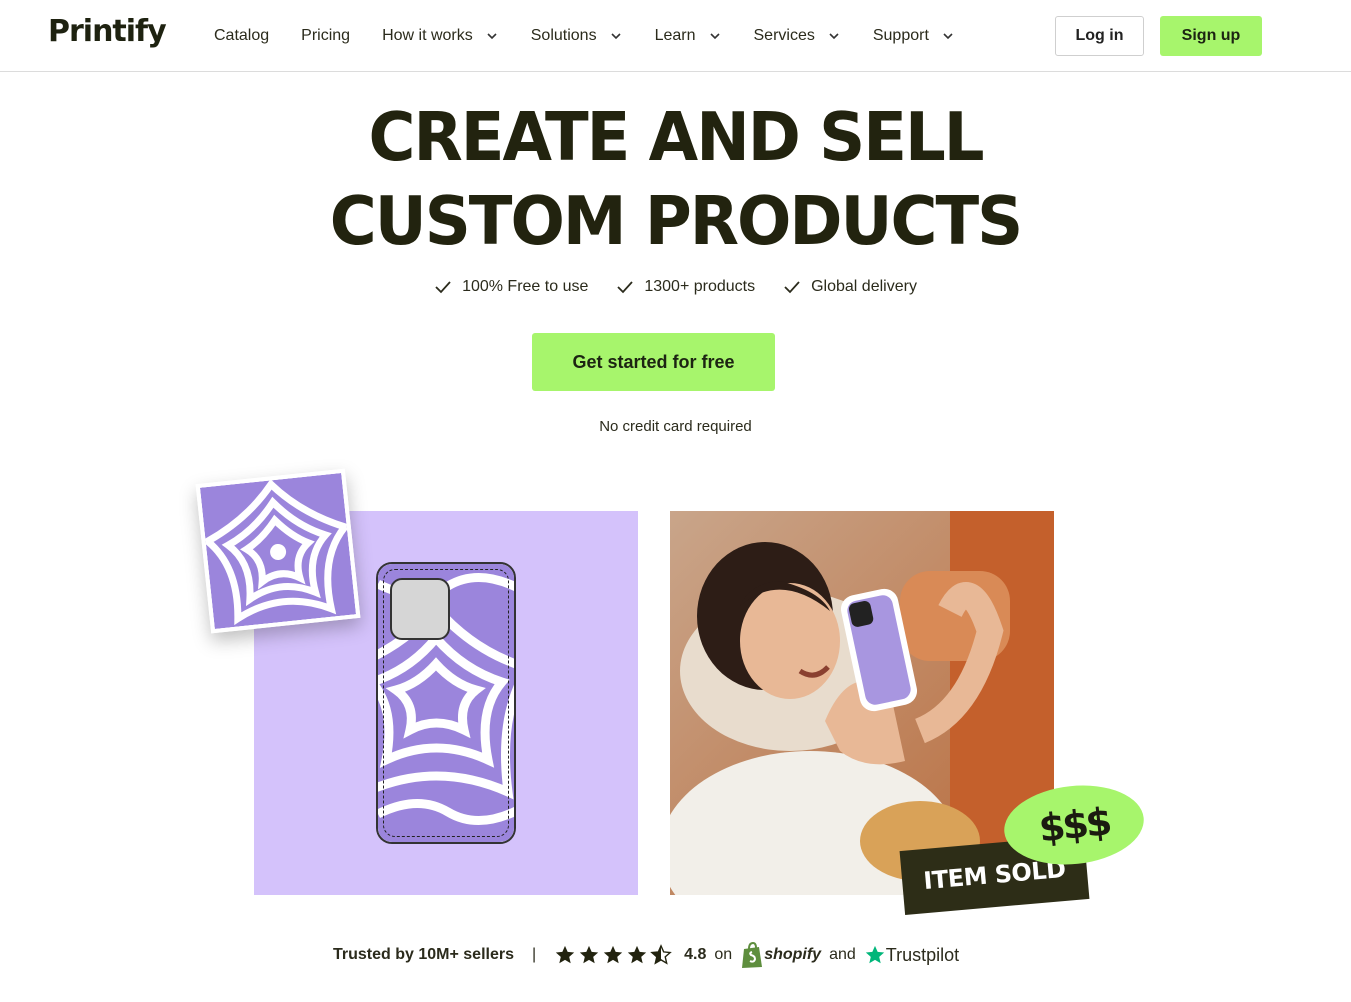  What do you see at coordinates (423, 954) in the screenshot?
I see `trusted-sellers-text: Trusted by 10M+ sellers` at bounding box center [423, 954].